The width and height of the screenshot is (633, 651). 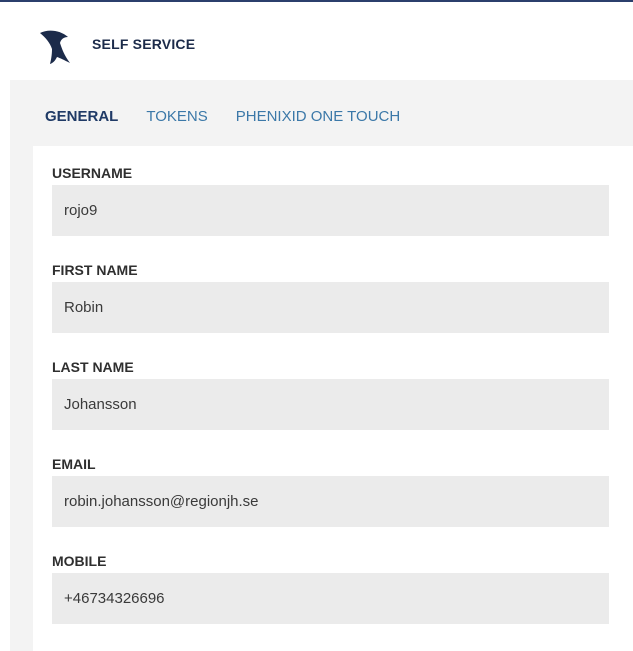 What do you see at coordinates (330, 404) in the screenshot?
I see `last-name-field: Johansson` at bounding box center [330, 404].